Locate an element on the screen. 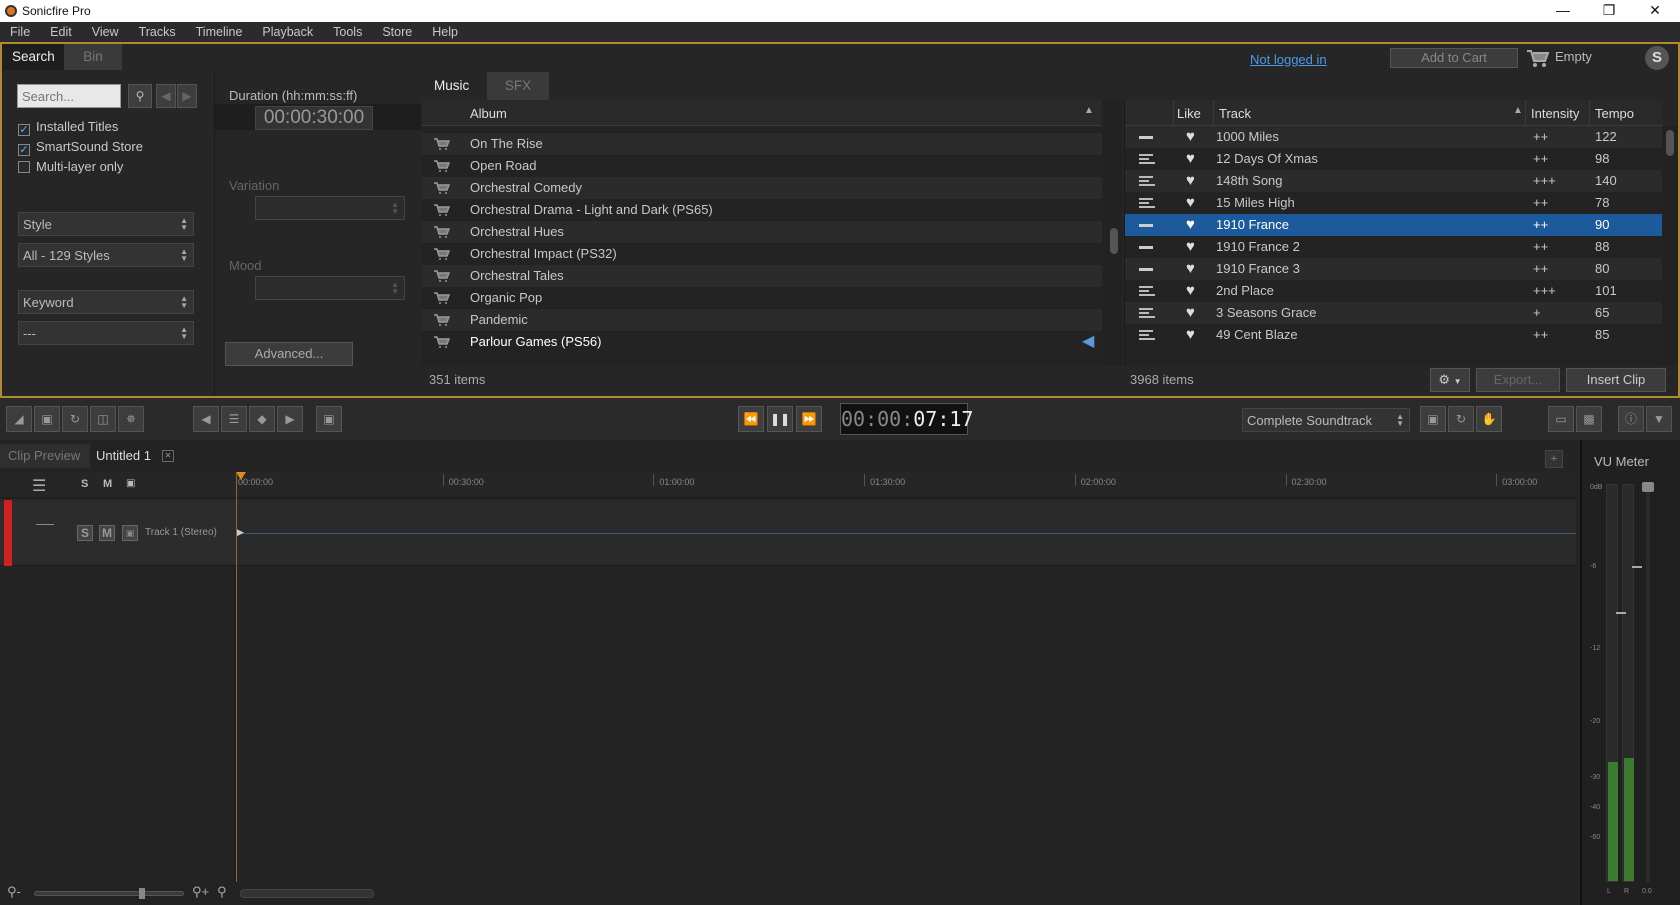  add-marker-button: ◆ is located at coordinates (262, 419).